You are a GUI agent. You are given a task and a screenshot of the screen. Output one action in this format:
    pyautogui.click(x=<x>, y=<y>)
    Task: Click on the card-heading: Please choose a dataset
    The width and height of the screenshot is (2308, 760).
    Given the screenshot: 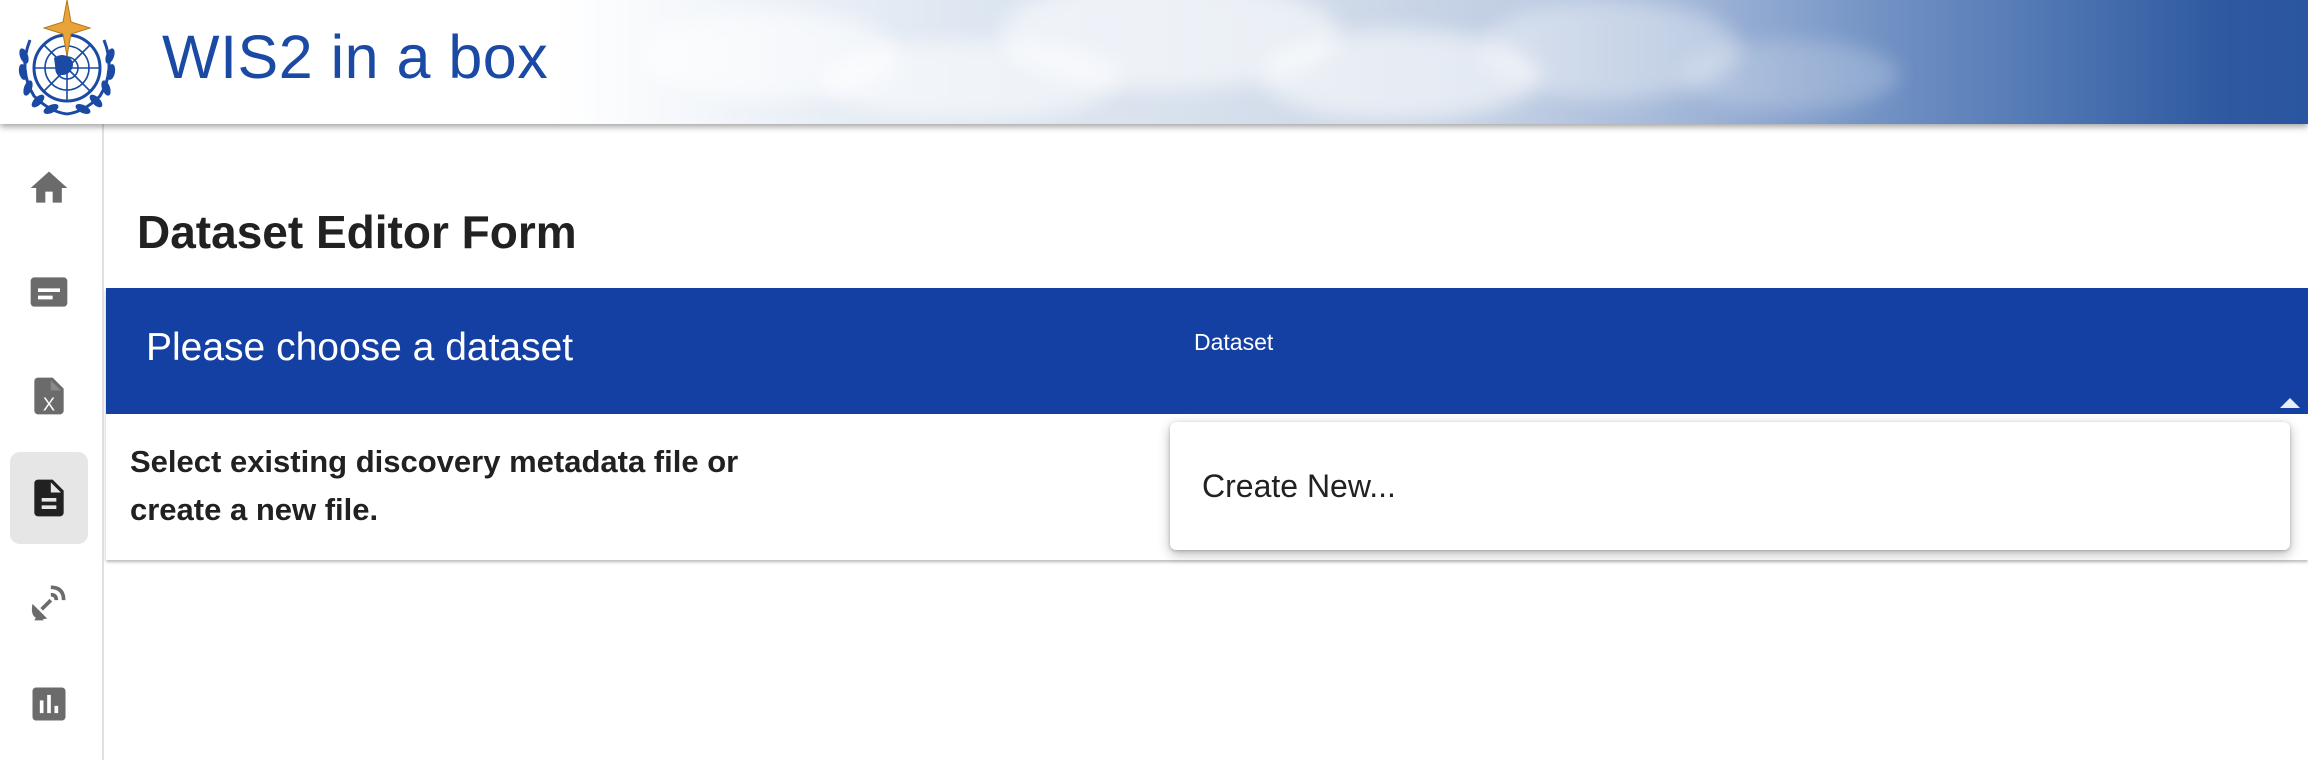 What is the action you would take?
    pyautogui.click(x=360, y=347)
    